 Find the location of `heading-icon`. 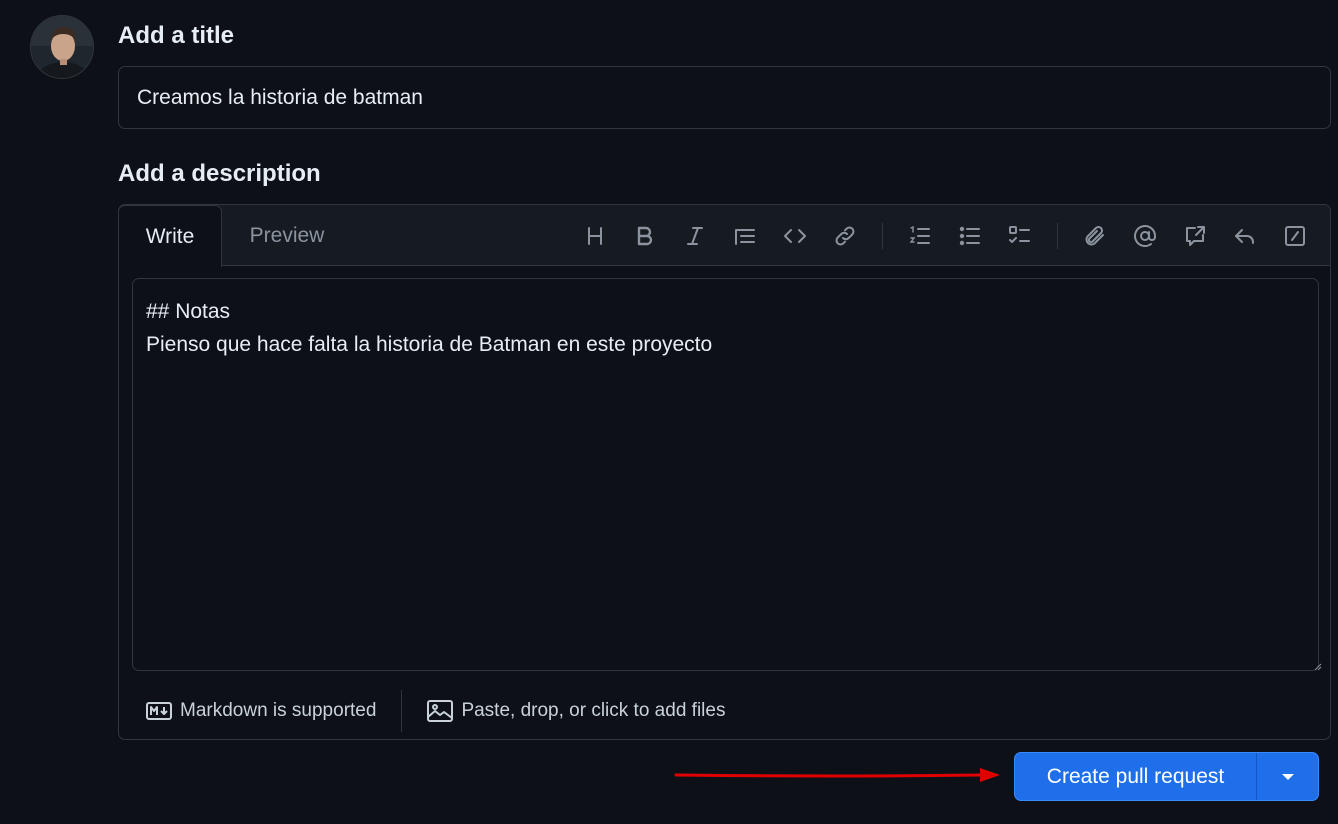

heading-icon is located at coordinates (595, 235).